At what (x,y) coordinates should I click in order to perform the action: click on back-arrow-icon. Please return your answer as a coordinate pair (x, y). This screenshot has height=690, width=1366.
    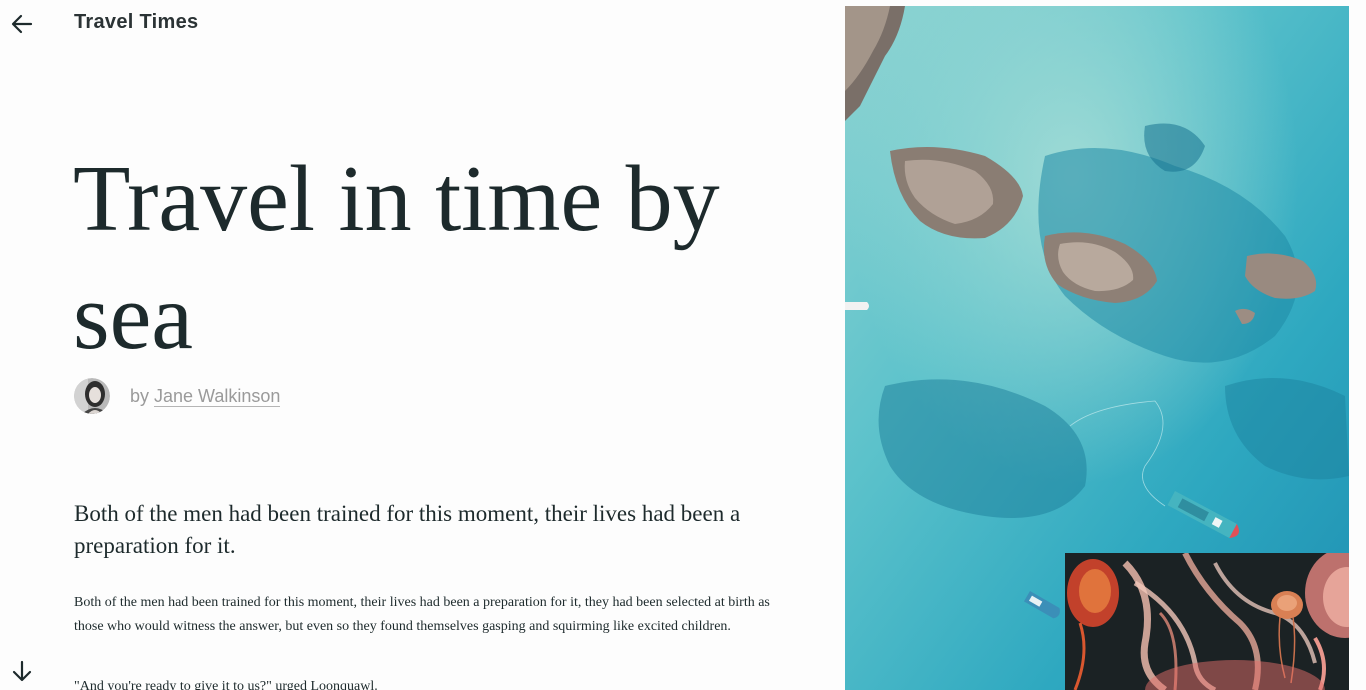
    Looking at the image, I should click on (22, 24).